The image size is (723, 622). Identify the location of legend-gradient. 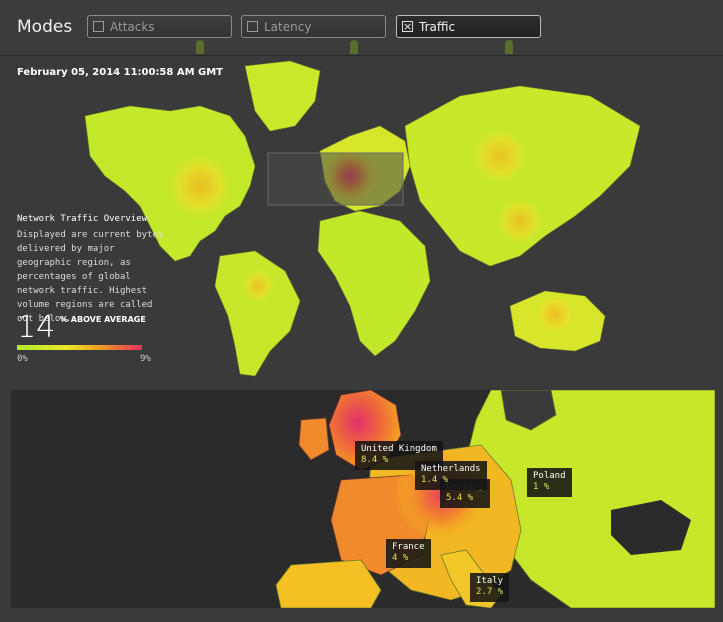
(79, 347).